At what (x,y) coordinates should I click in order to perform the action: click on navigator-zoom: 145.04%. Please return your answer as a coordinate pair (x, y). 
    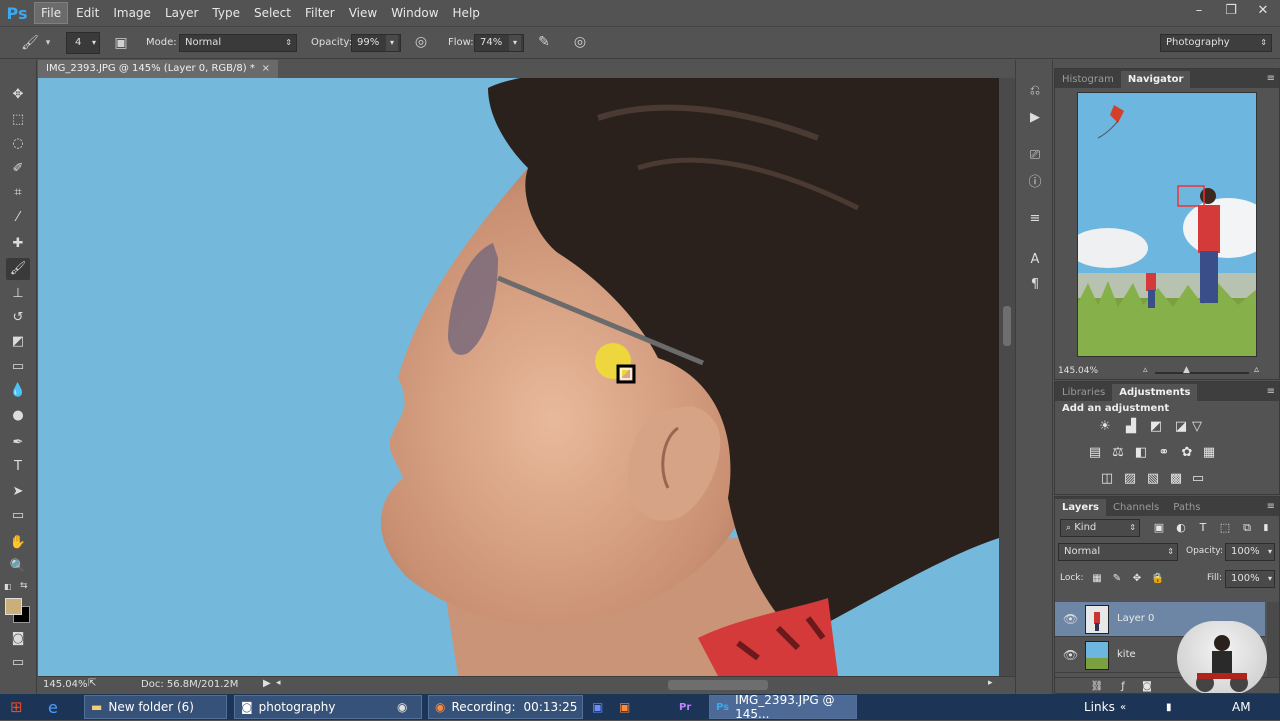
    Looking at the image, I should click on (1078, 371).